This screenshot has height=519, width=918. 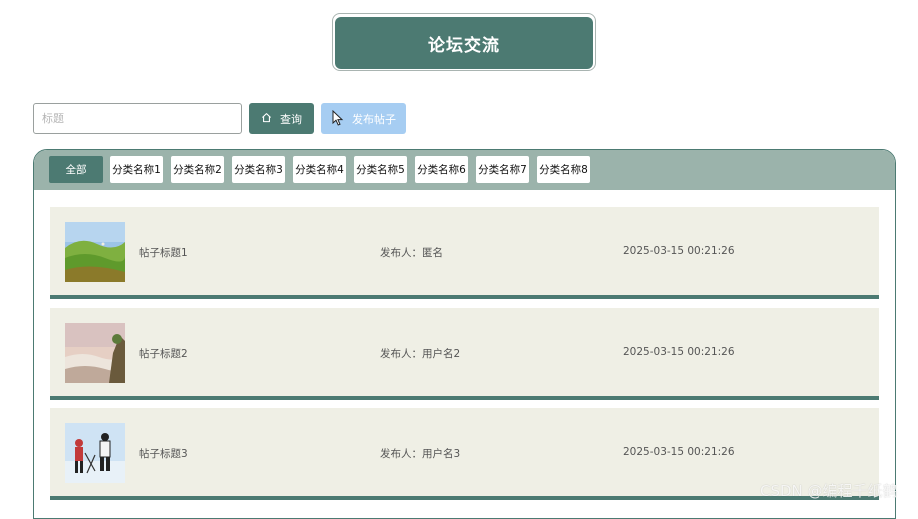 I want to click on category-item-4: 分类名称4, so click(x=319, y=169).